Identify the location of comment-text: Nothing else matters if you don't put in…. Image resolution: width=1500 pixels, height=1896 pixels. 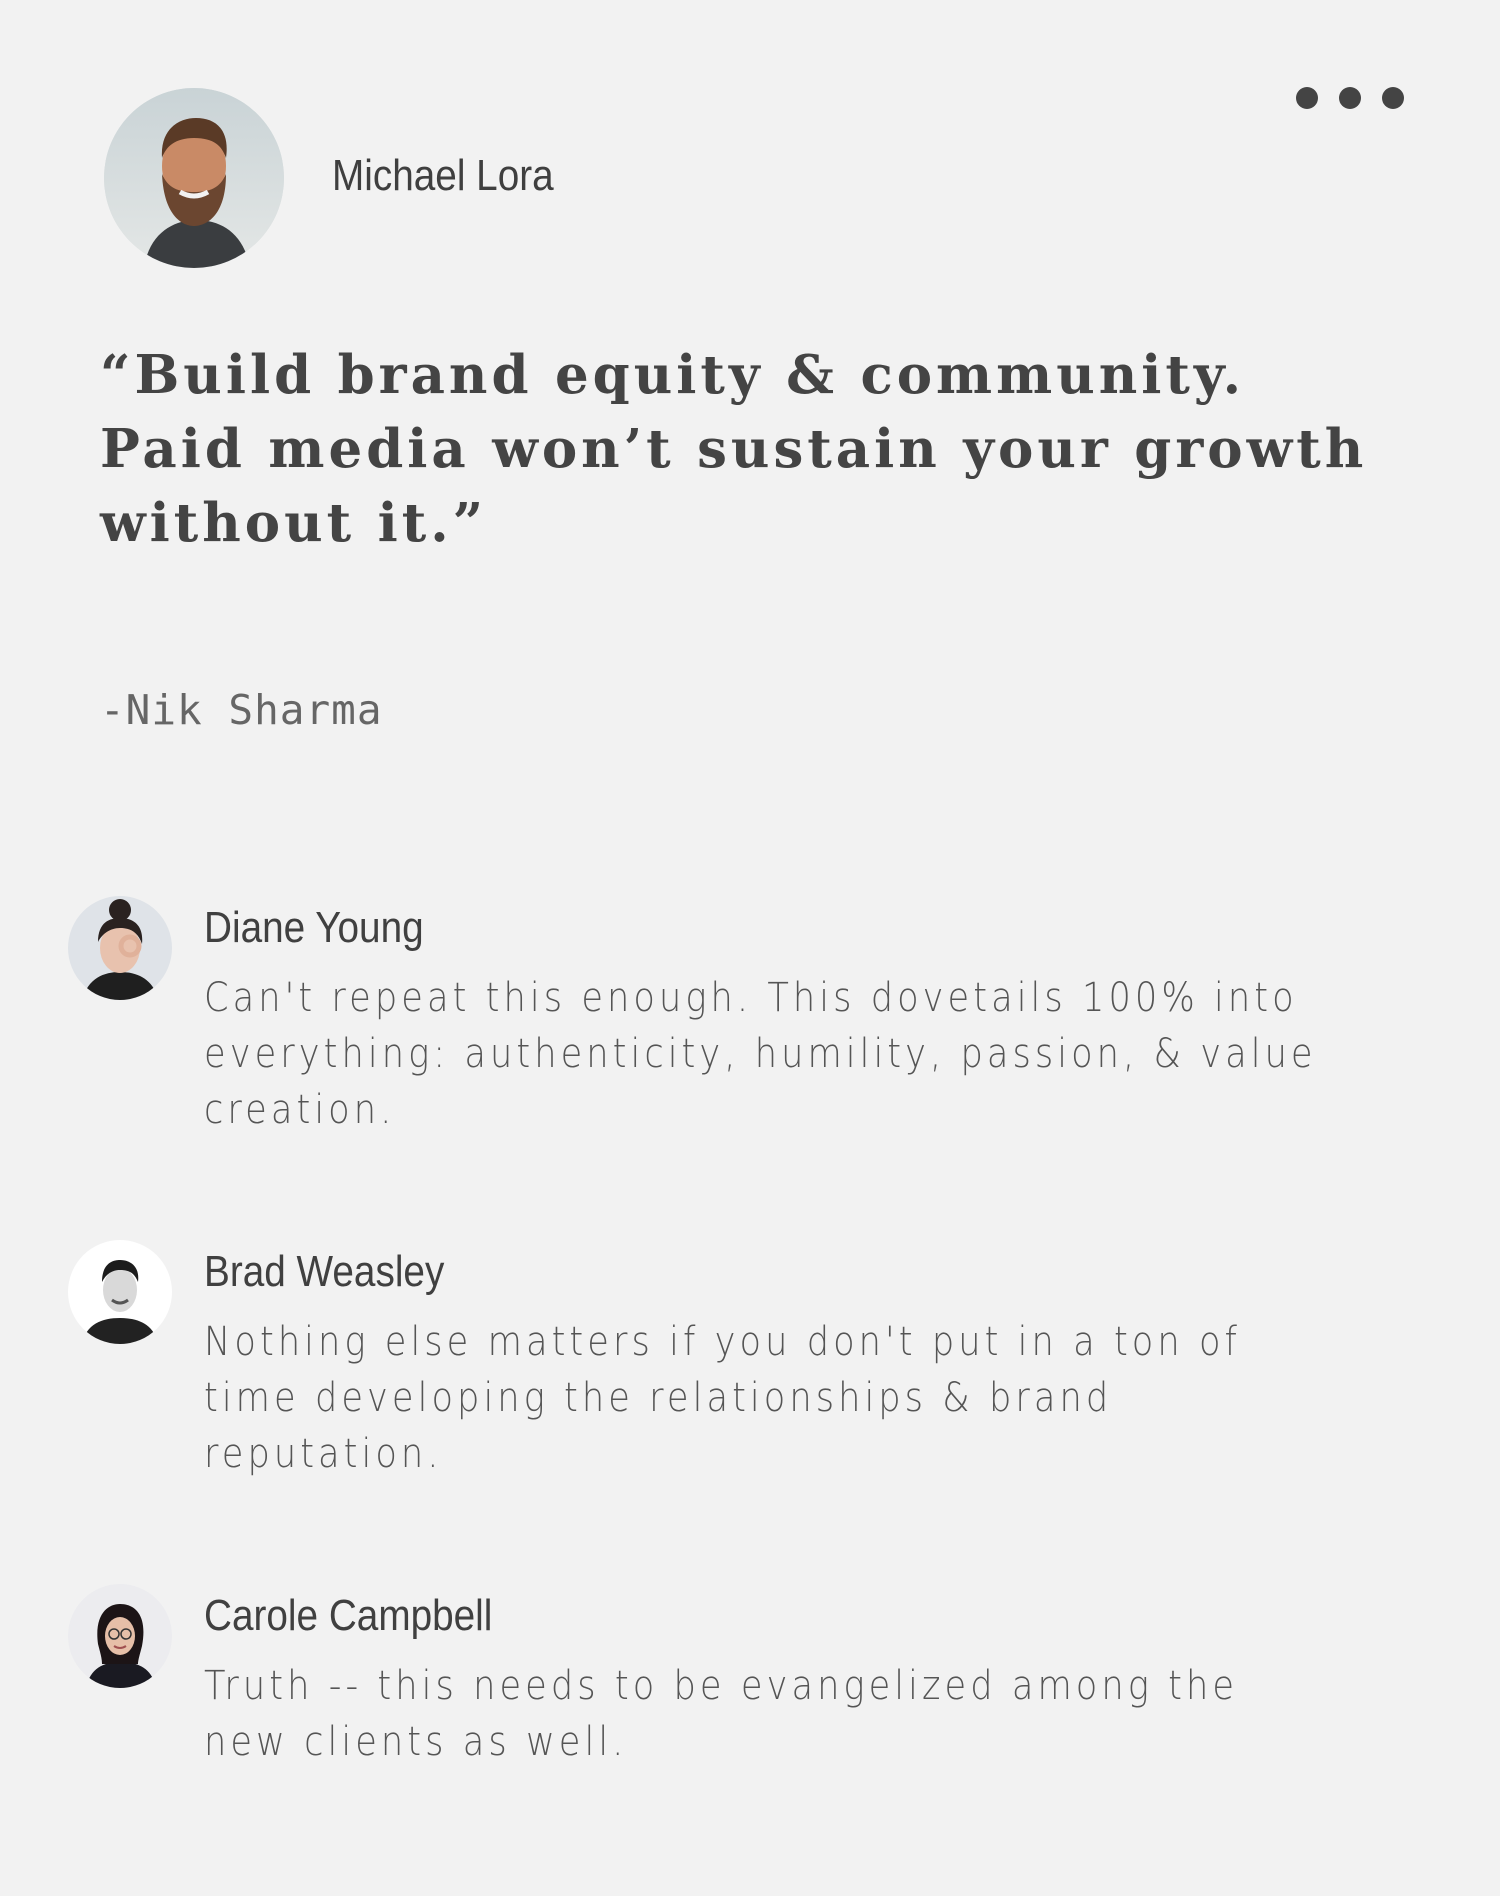
(723, 1398).